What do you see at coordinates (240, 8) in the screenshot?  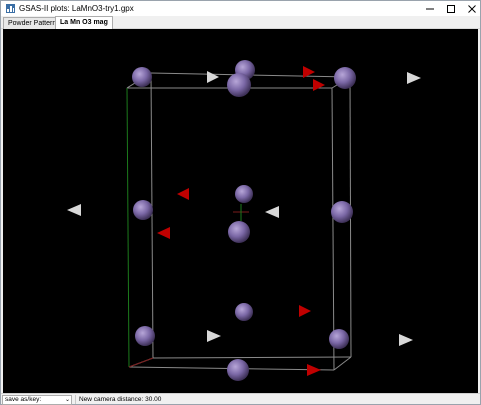 I see `title-bar: GSAS-II plots: LaMnO3-try1.gpx` at bounding box center [240, 8].